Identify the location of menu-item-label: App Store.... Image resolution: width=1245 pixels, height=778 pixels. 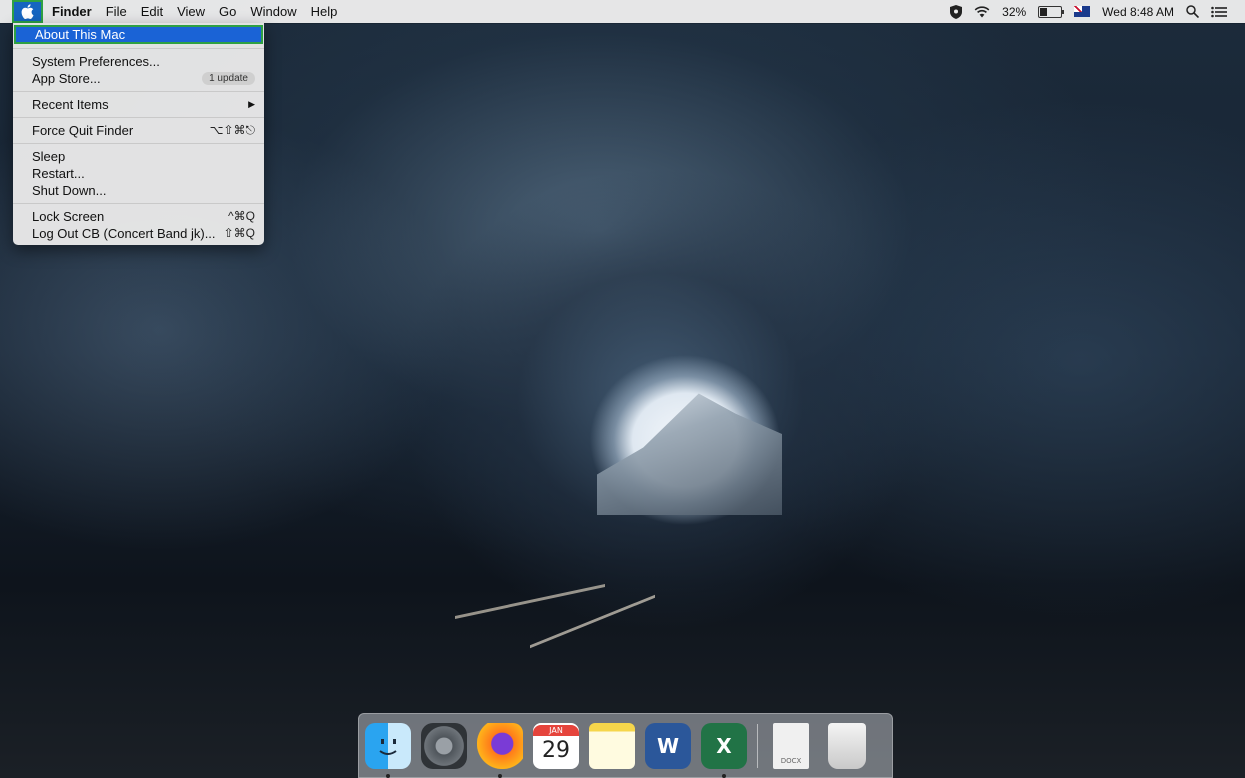
(66, 78).